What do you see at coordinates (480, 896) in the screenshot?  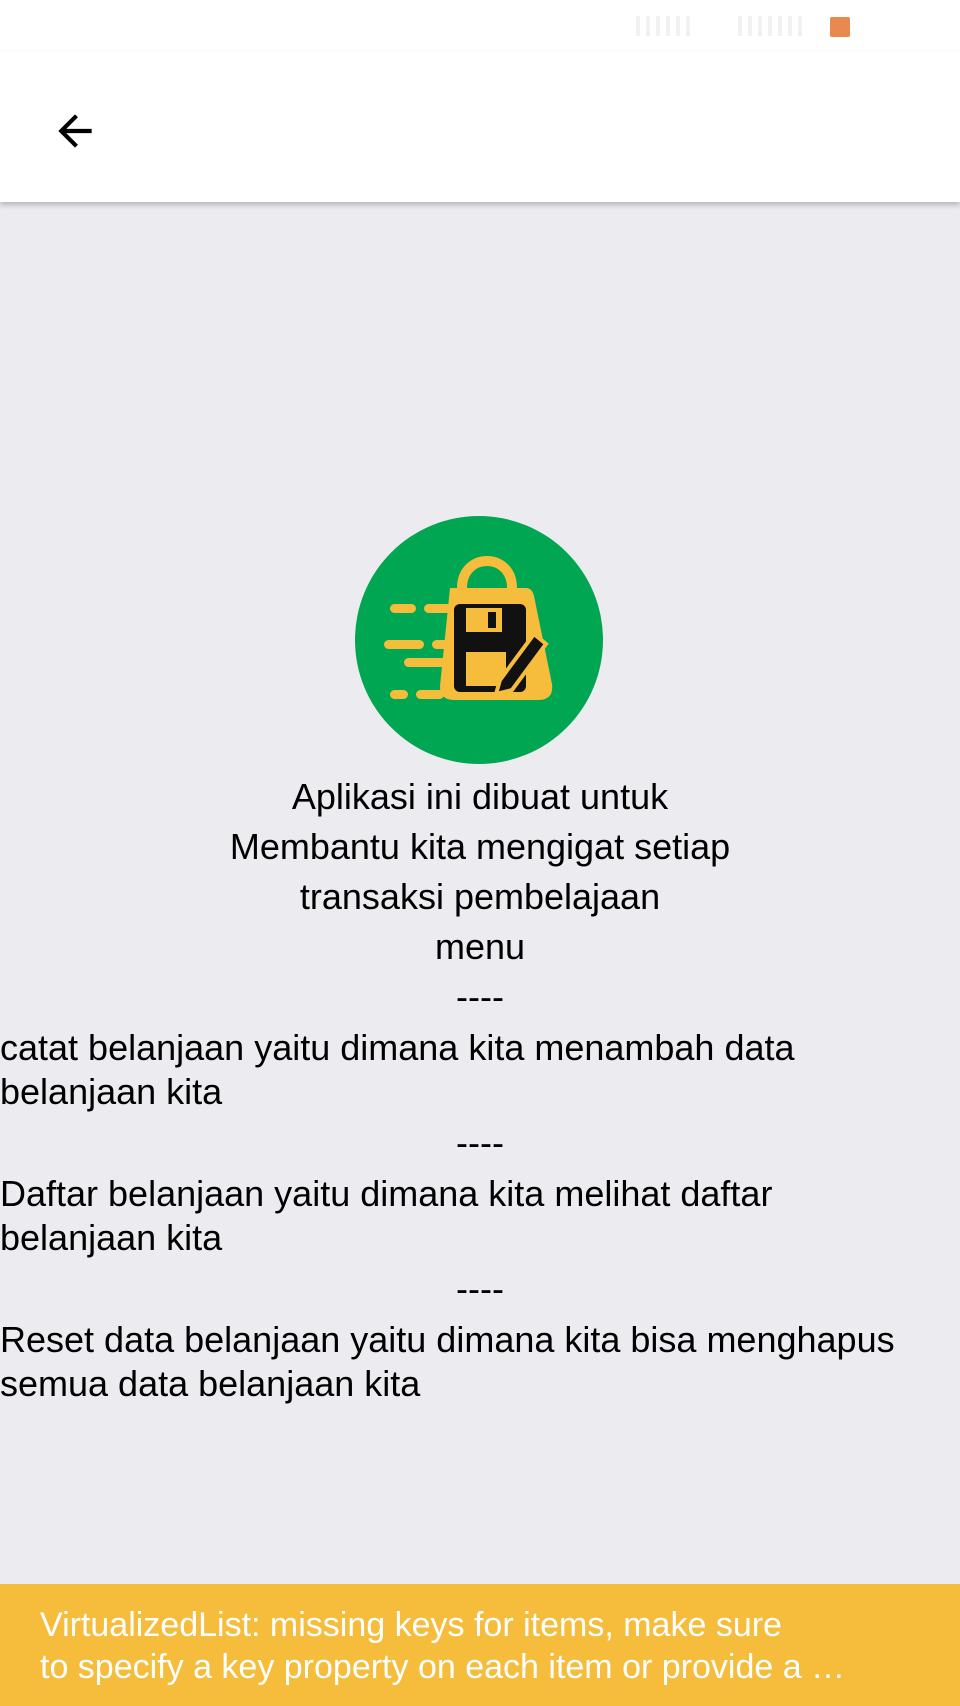 I see `intro-line-3: transaksi pembelajaan` at bounding box center [480, 896].